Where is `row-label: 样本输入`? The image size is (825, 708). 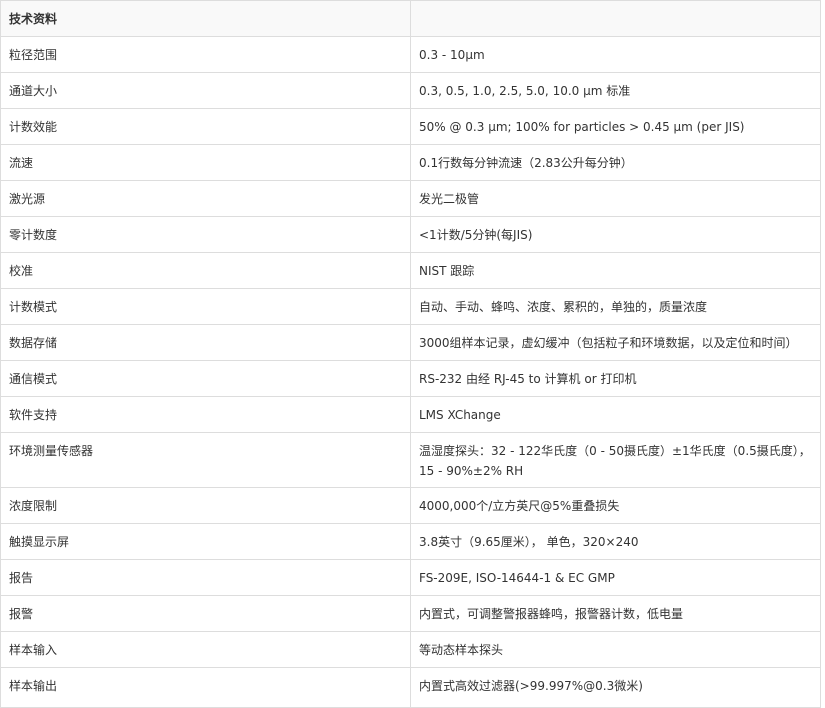 row-label: 样本输入 is located at coordinates (205, 649).